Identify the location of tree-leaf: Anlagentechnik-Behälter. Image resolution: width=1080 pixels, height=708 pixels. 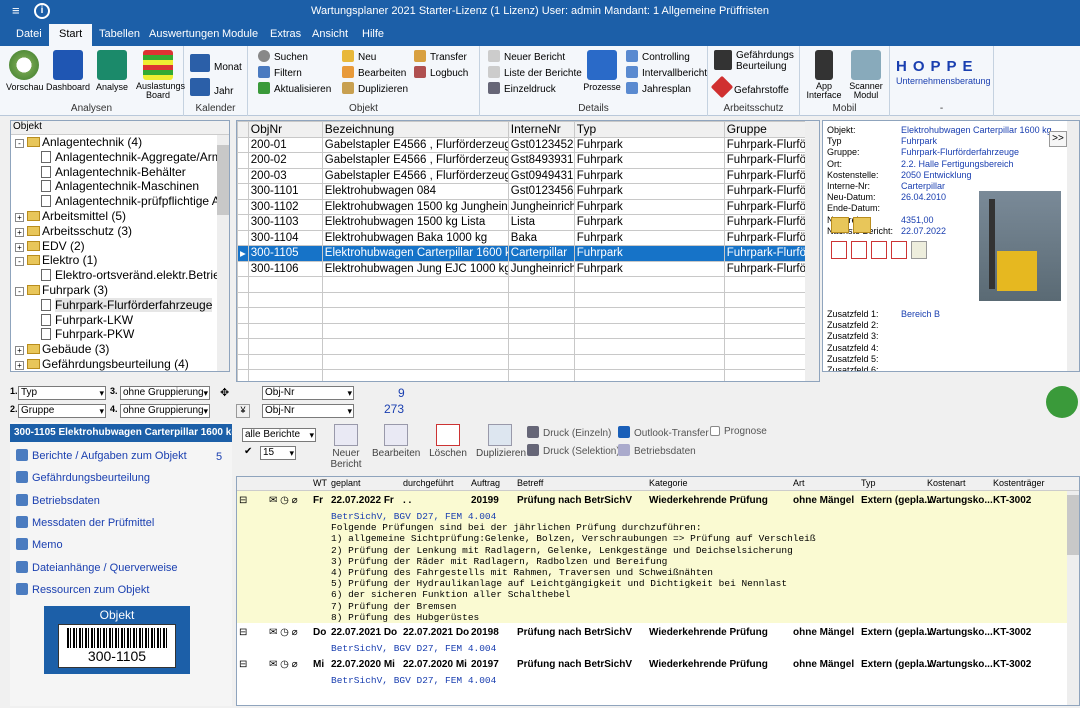
(113, 172).